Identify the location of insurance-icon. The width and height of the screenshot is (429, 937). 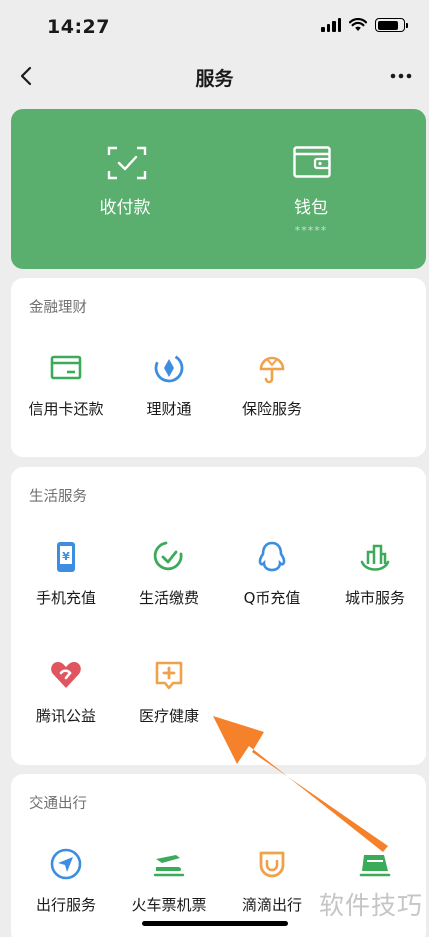
(272, 370).